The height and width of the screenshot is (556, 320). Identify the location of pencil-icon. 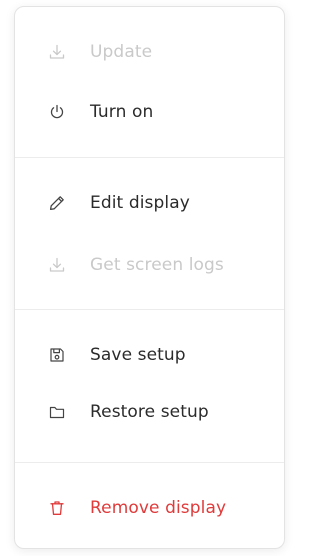
(57, 203).